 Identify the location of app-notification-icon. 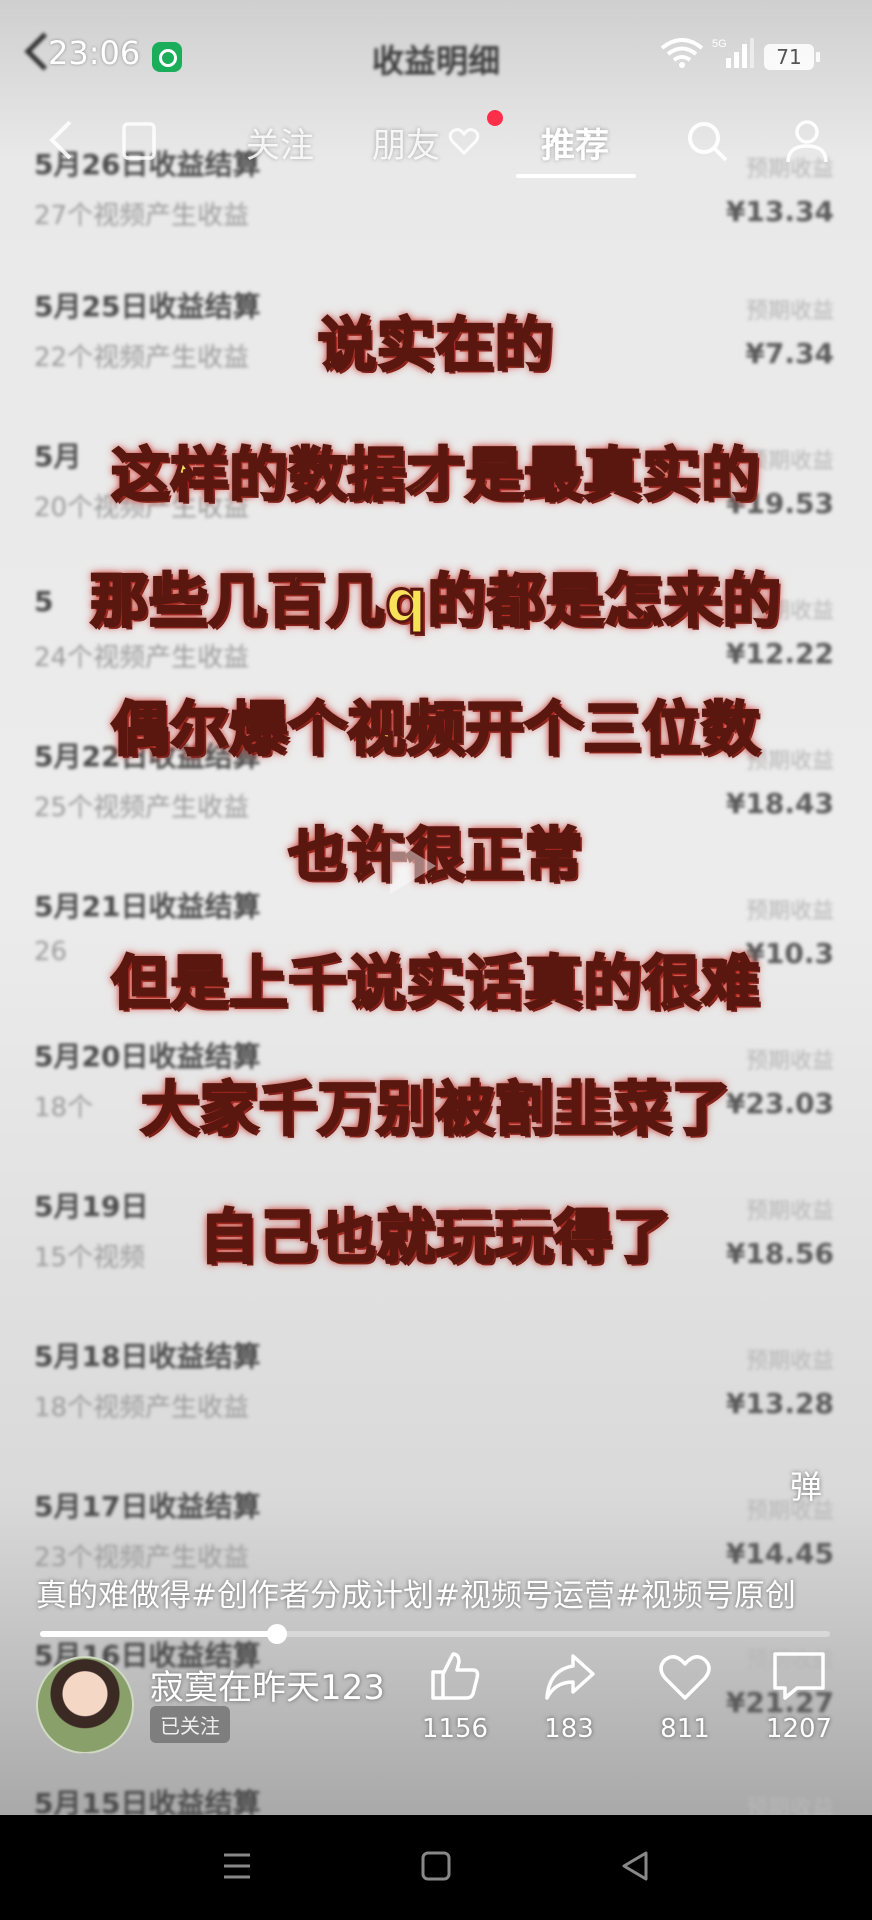
(167, 57).